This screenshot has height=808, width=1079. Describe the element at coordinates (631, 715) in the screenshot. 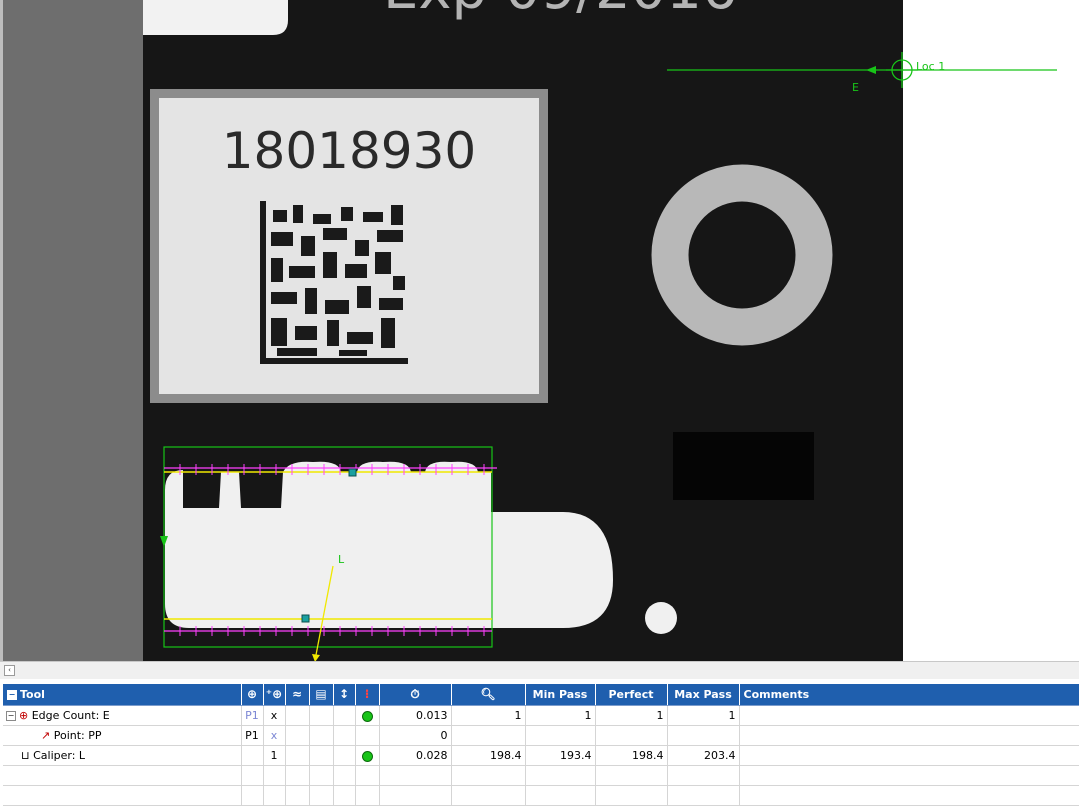

I see `perfect-cell: 1` at that location.